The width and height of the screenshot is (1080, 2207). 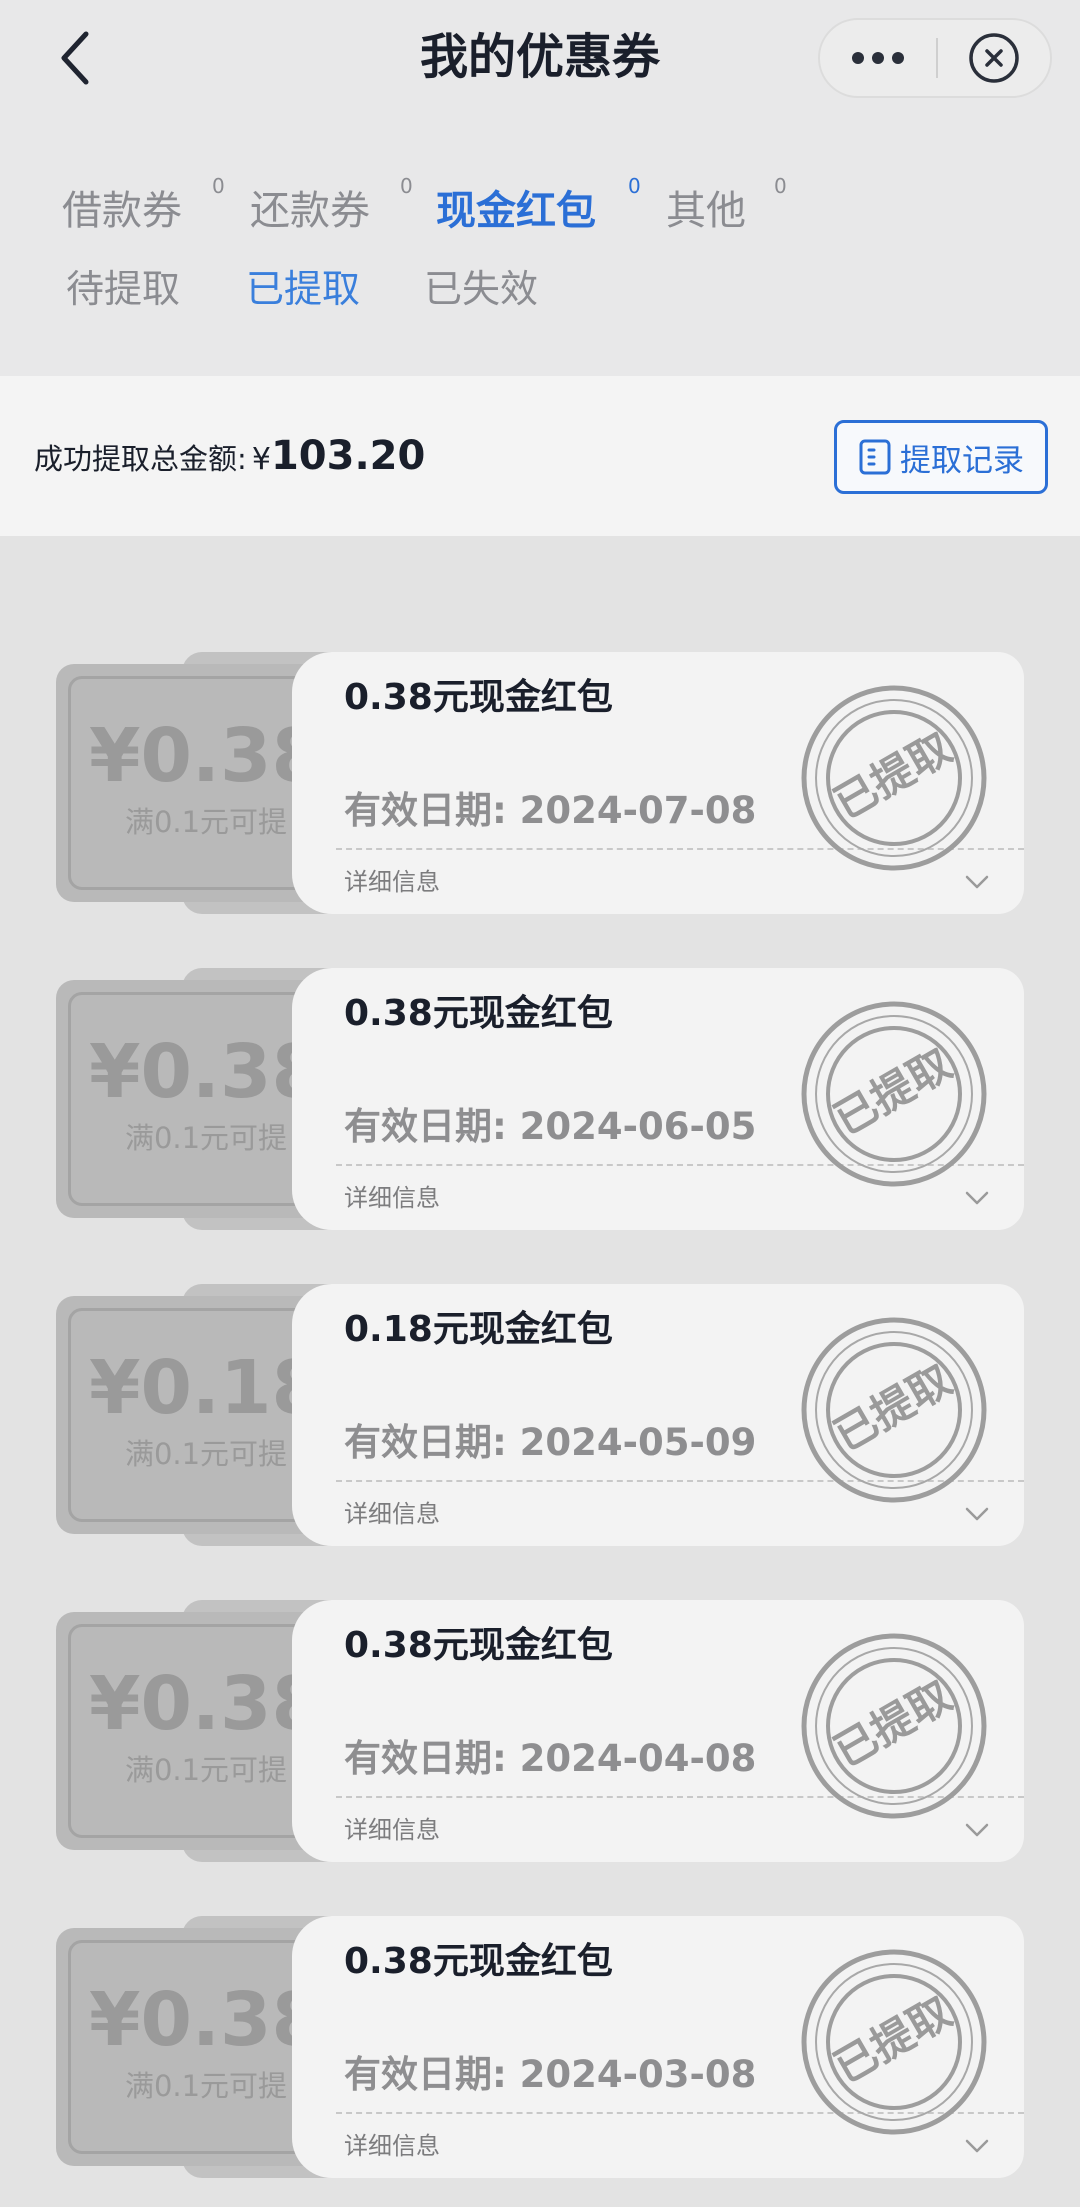 I want to click on total-label: 成功提取总金额:, so click(x=140, y=459).